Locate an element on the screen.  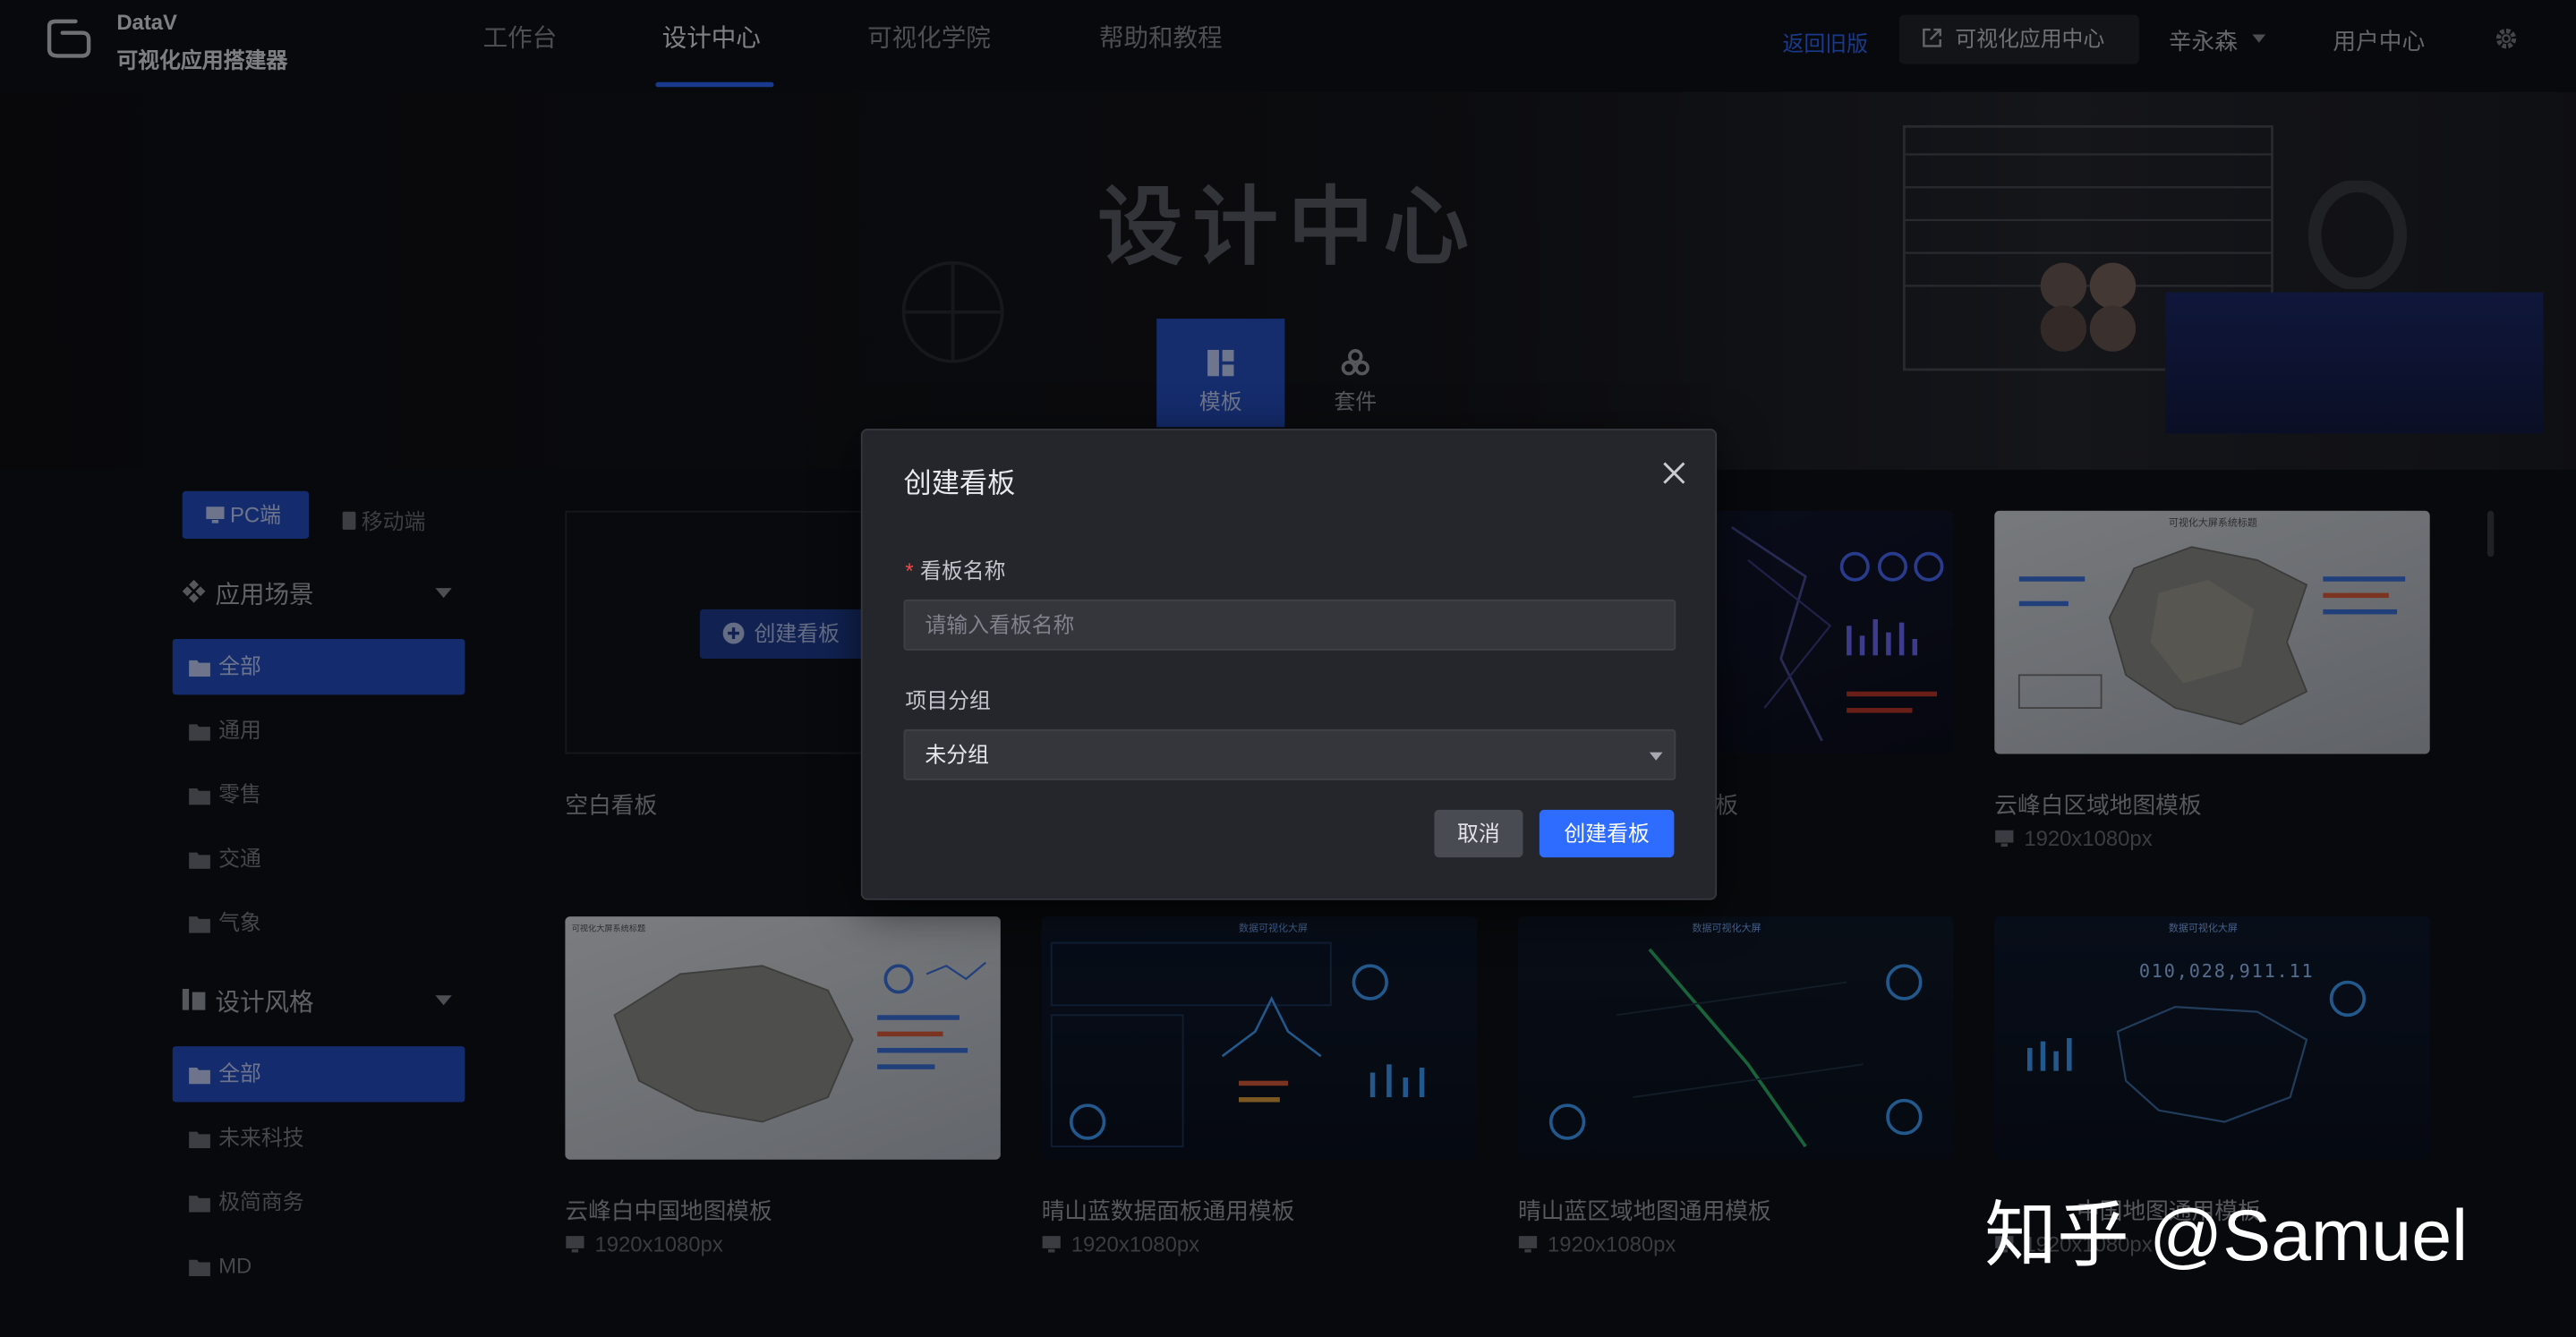
create-board-button: 创建看板 is located at coordinates (1607, 834).